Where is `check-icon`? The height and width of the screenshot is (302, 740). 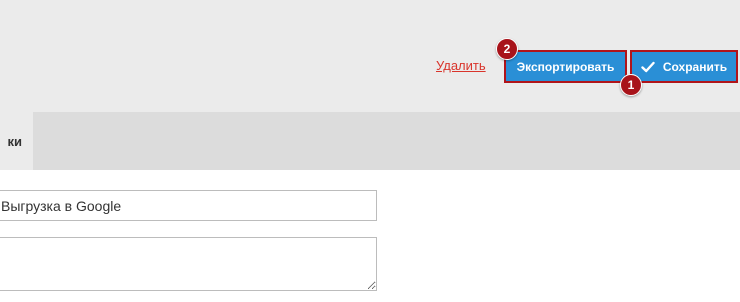 check-icon is located at coordinates (648, 66).